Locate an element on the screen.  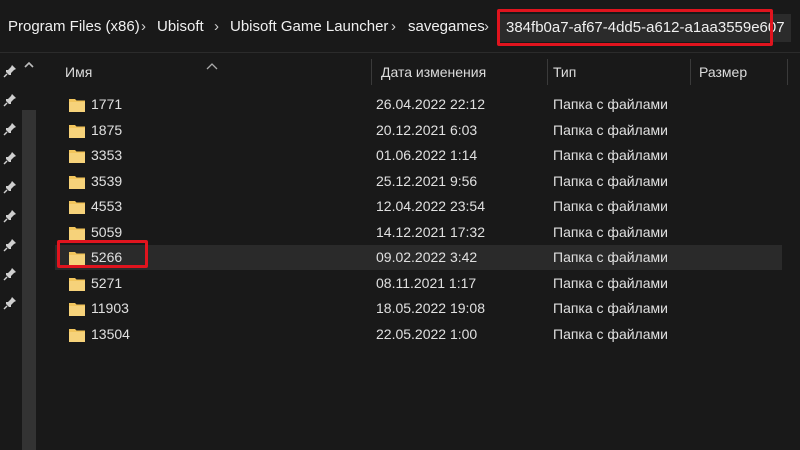
table-row: 3539 25.12.2021 9:56 Папка с файлами is located at coordinates (418, 181).